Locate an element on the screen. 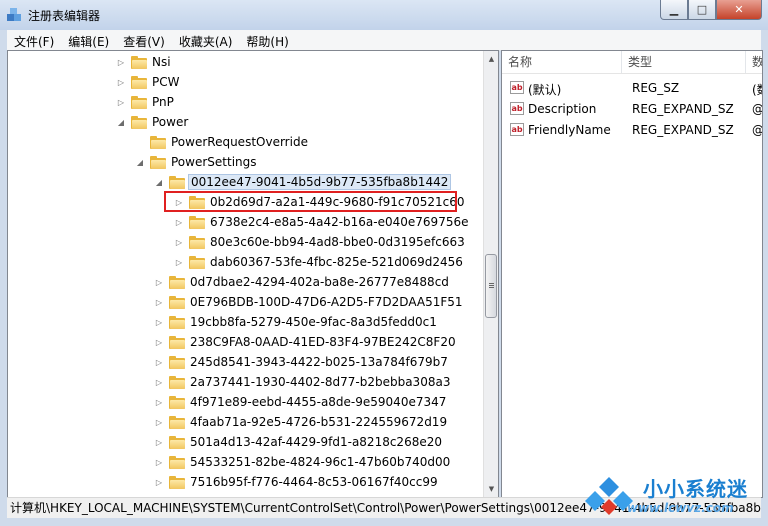 Image resolution: width=768 pixels, height=526 pixels. tree-item: ▷ 54533251-82be-4824-96c1-47b60b740d00 is located at coordinates (303, 462).